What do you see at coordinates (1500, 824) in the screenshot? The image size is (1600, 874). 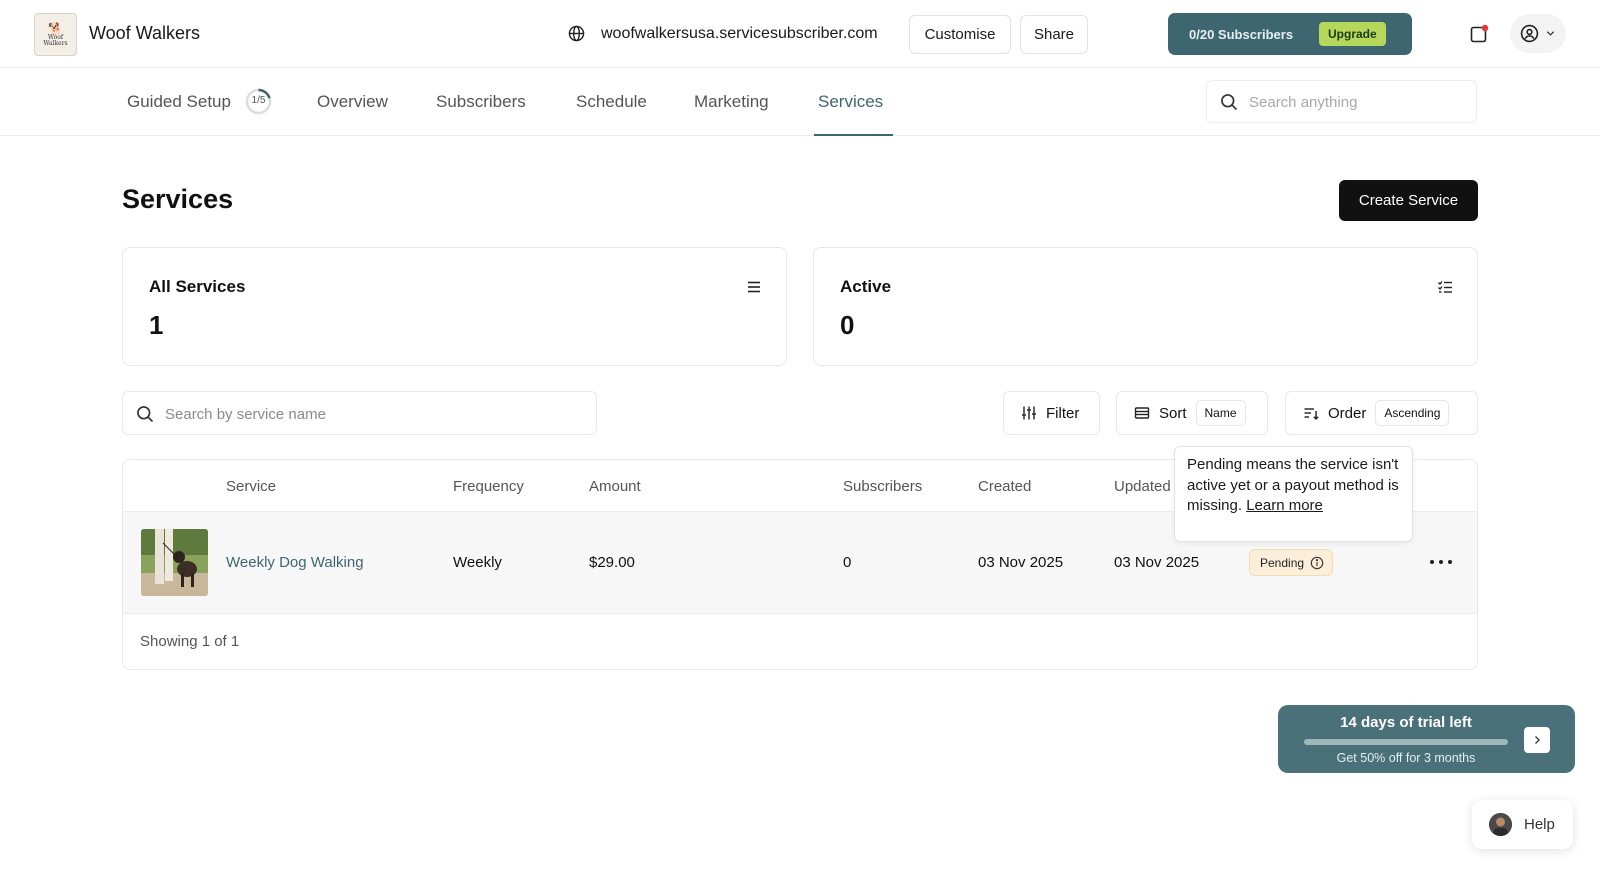 I see `support-avatar` at bounding box center [1500, 824].